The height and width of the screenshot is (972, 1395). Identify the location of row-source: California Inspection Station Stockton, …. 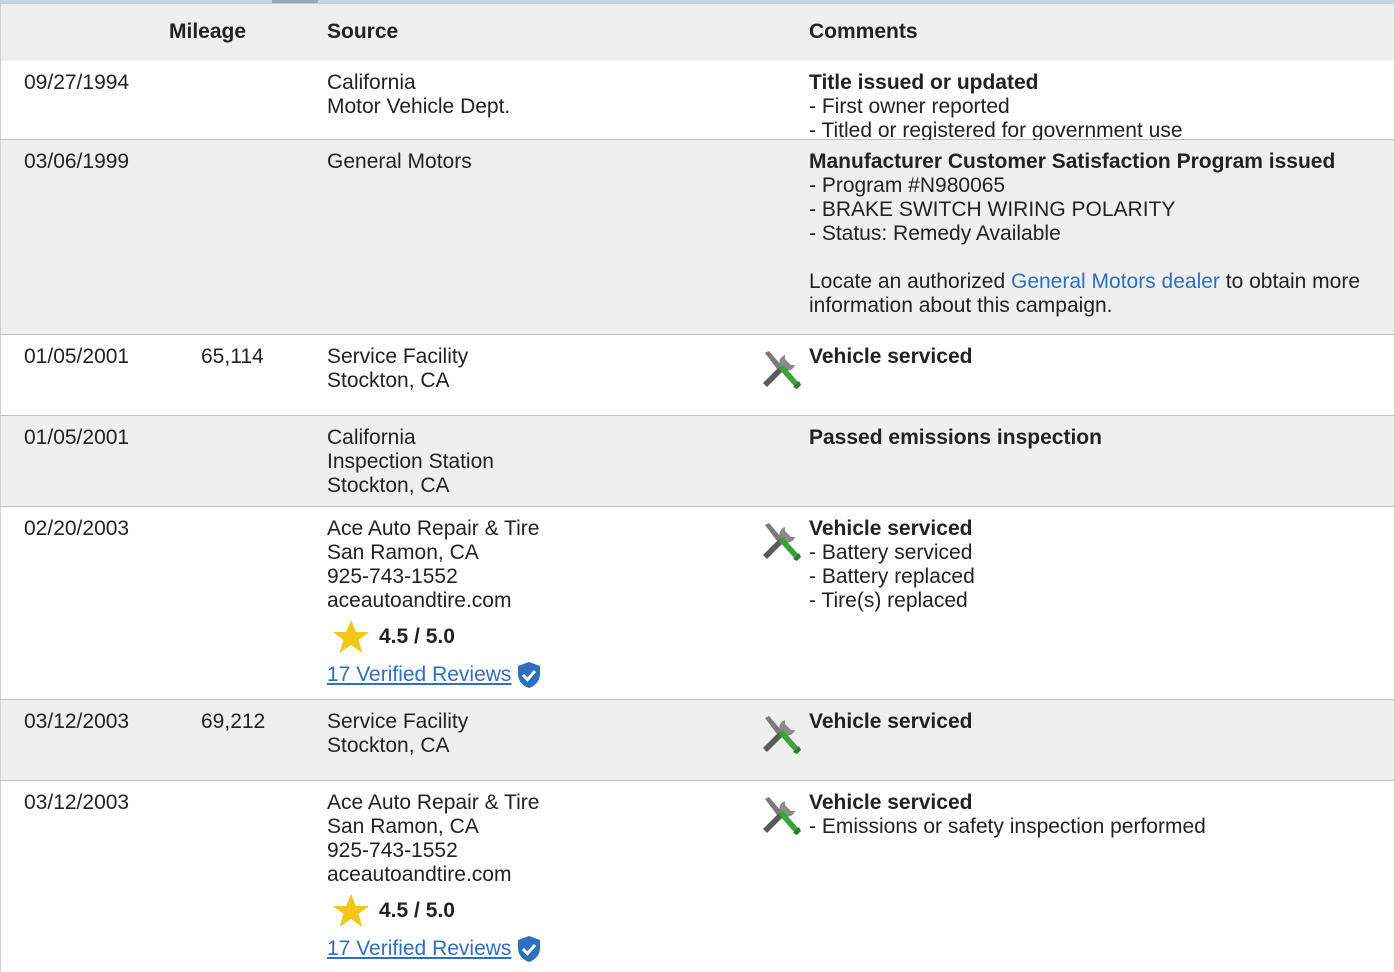
(410, 462).